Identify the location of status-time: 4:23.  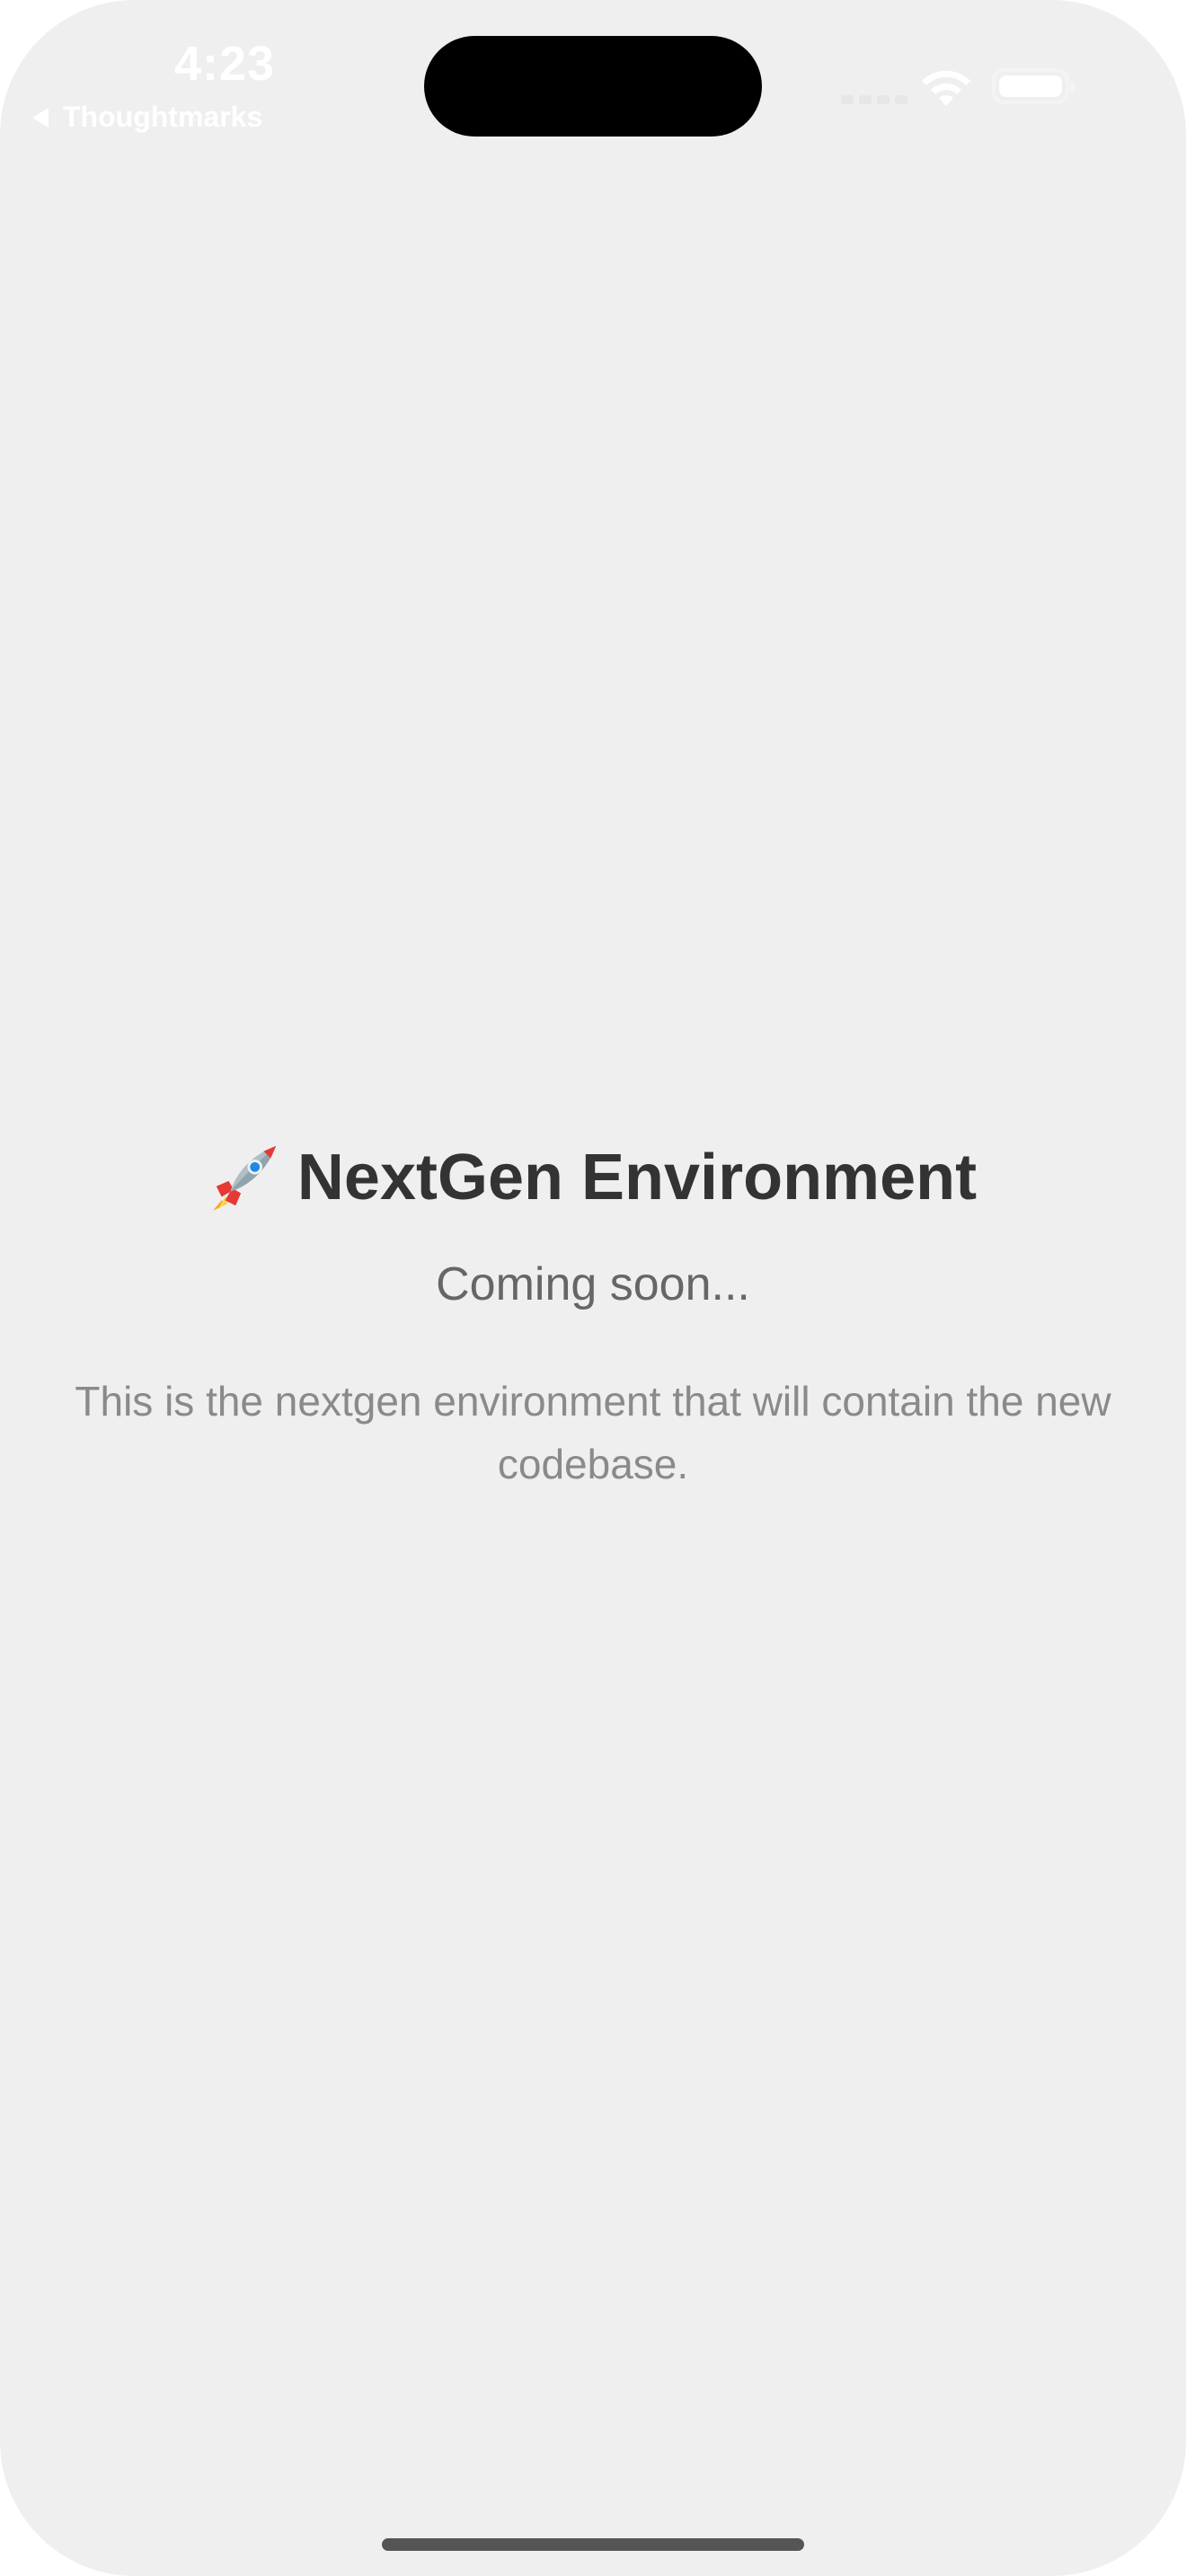
(224, 64).